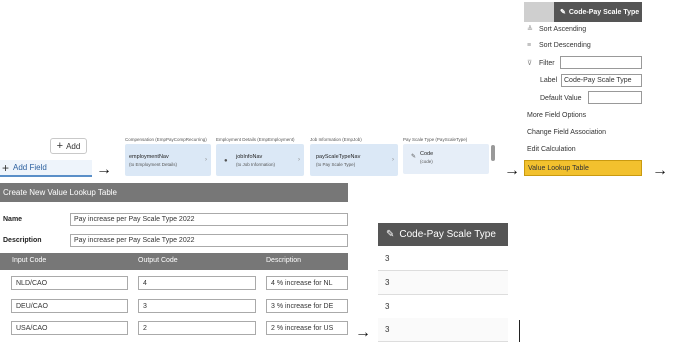 The image size is (673, 343). What do you see at coordinates (561, 98) in the screenshot?
I see `default-value-caption: Default Value` at bounding box center [561, 98].